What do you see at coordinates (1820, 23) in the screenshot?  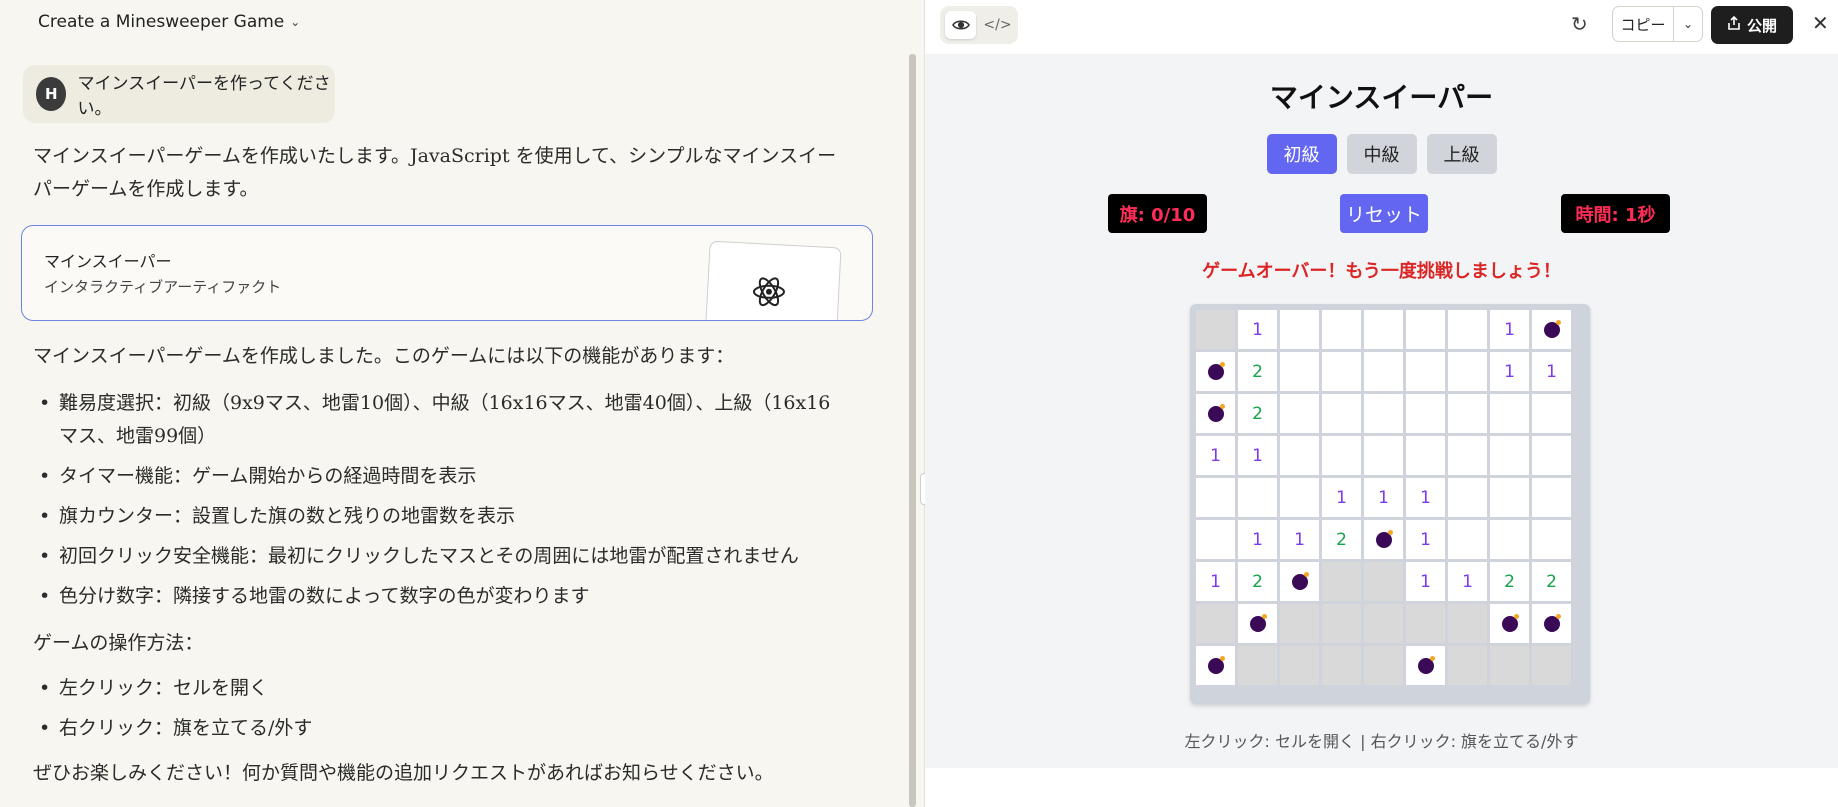 I see `close-icon: ✕` at bounding box center [1820, 23].